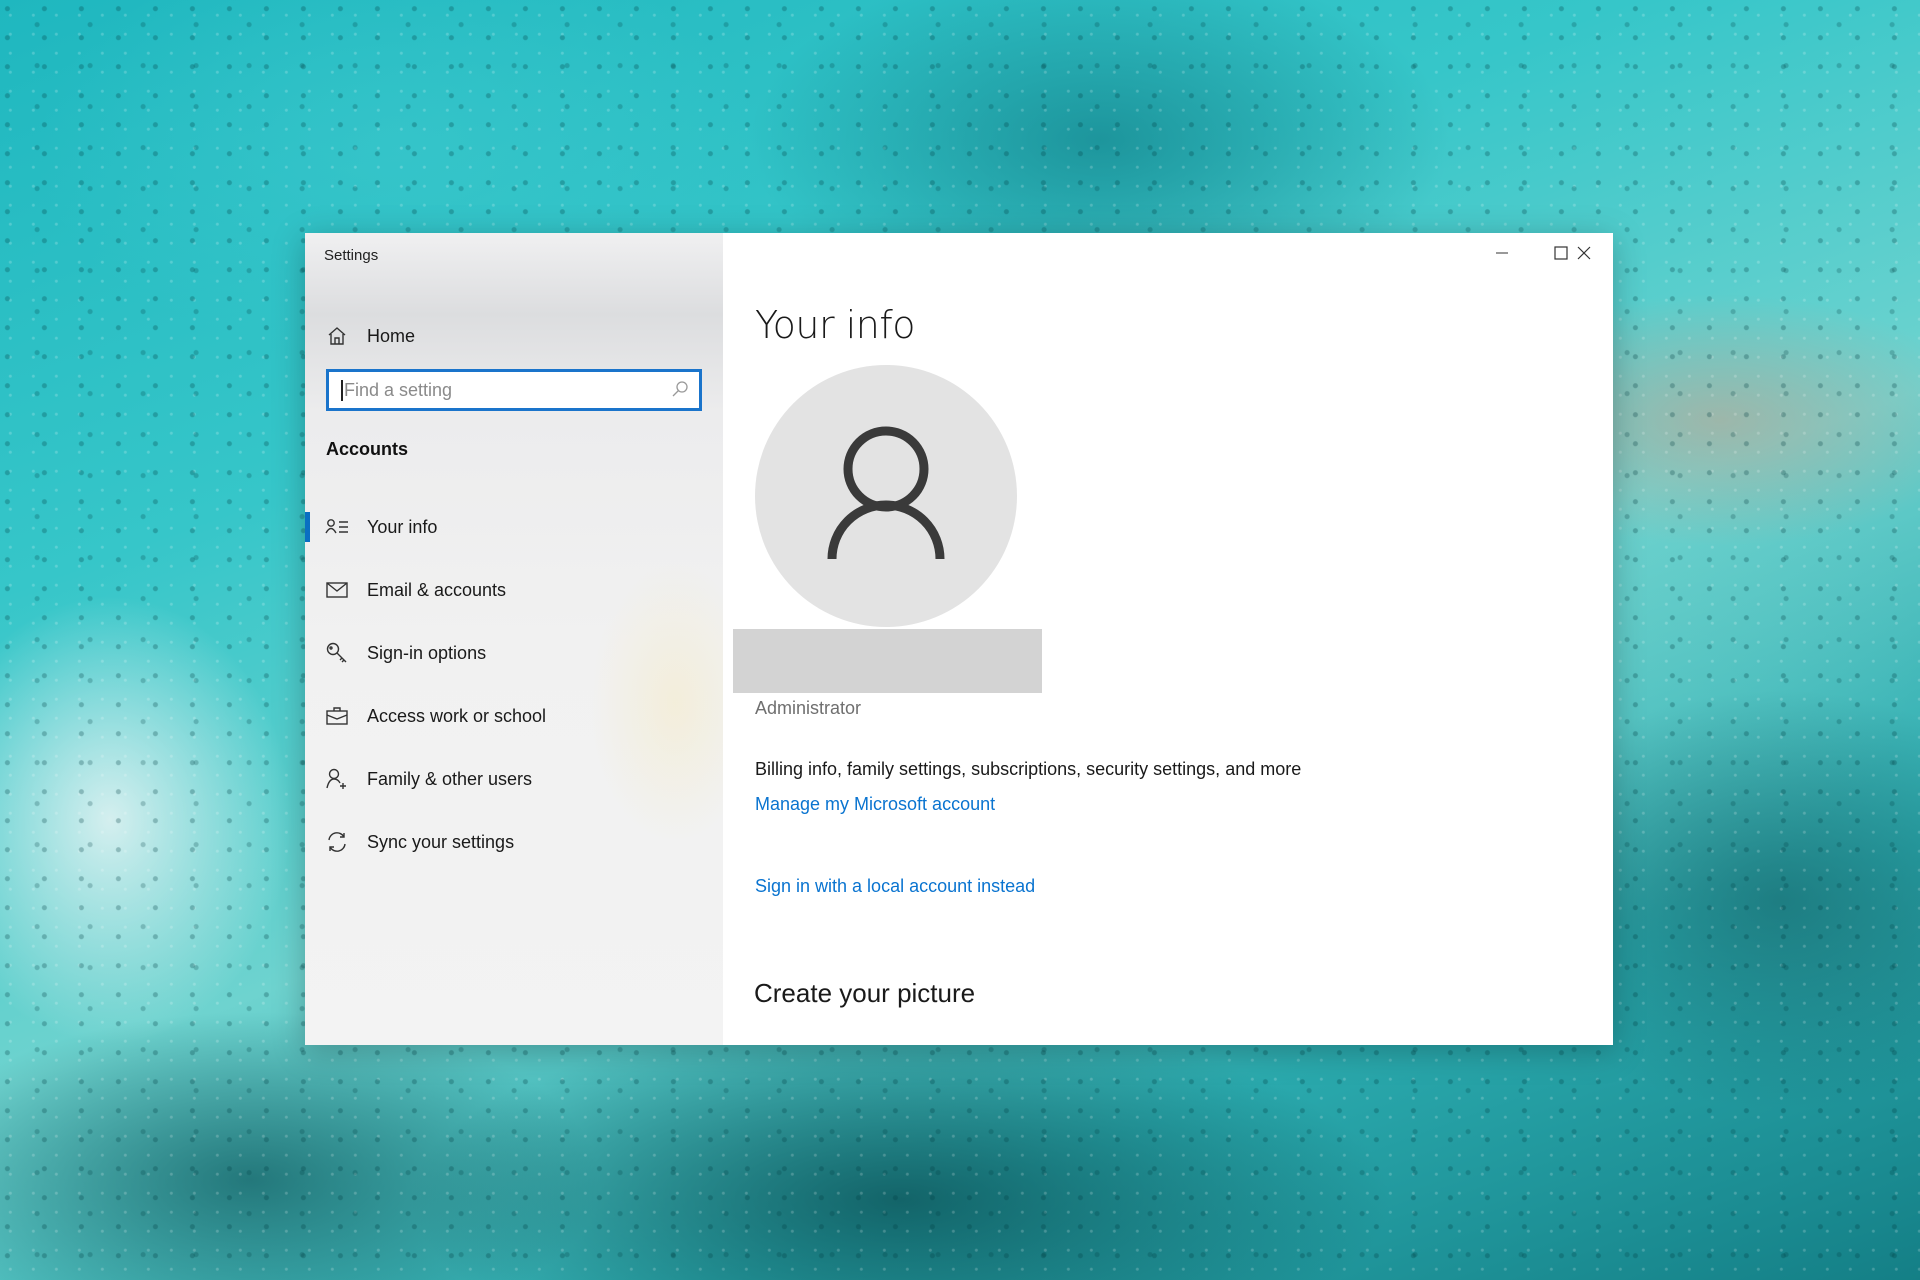  Describe the element at coordinates (337, 590) in the screenshot. I see `mail-icon` at that location.